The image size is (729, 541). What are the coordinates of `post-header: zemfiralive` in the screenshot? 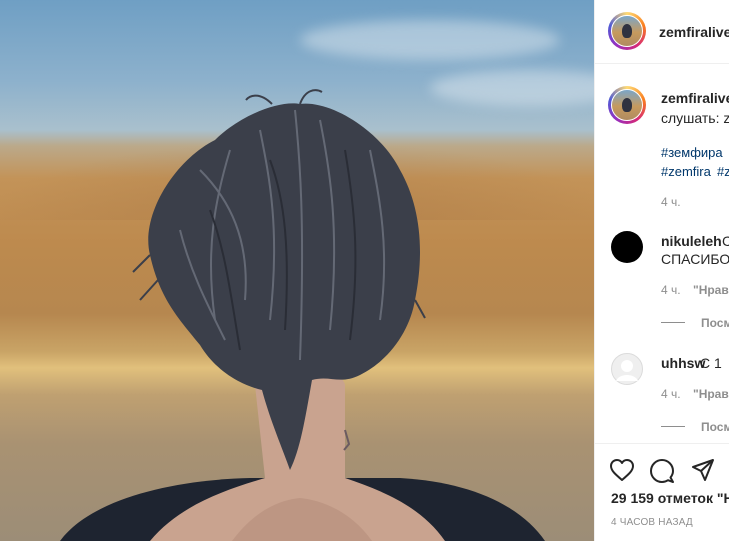 It's located at (662, 32).